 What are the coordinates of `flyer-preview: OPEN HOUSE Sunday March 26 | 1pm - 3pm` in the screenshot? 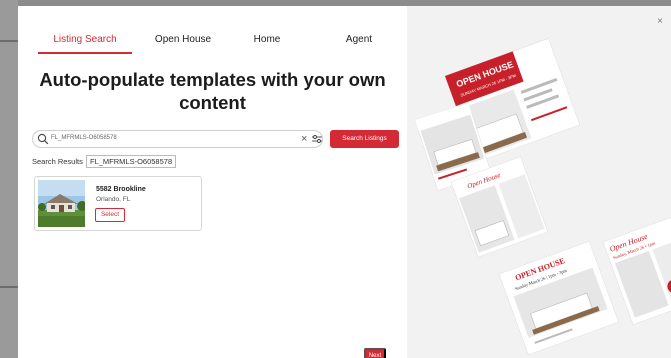 It's located at (558, 298).